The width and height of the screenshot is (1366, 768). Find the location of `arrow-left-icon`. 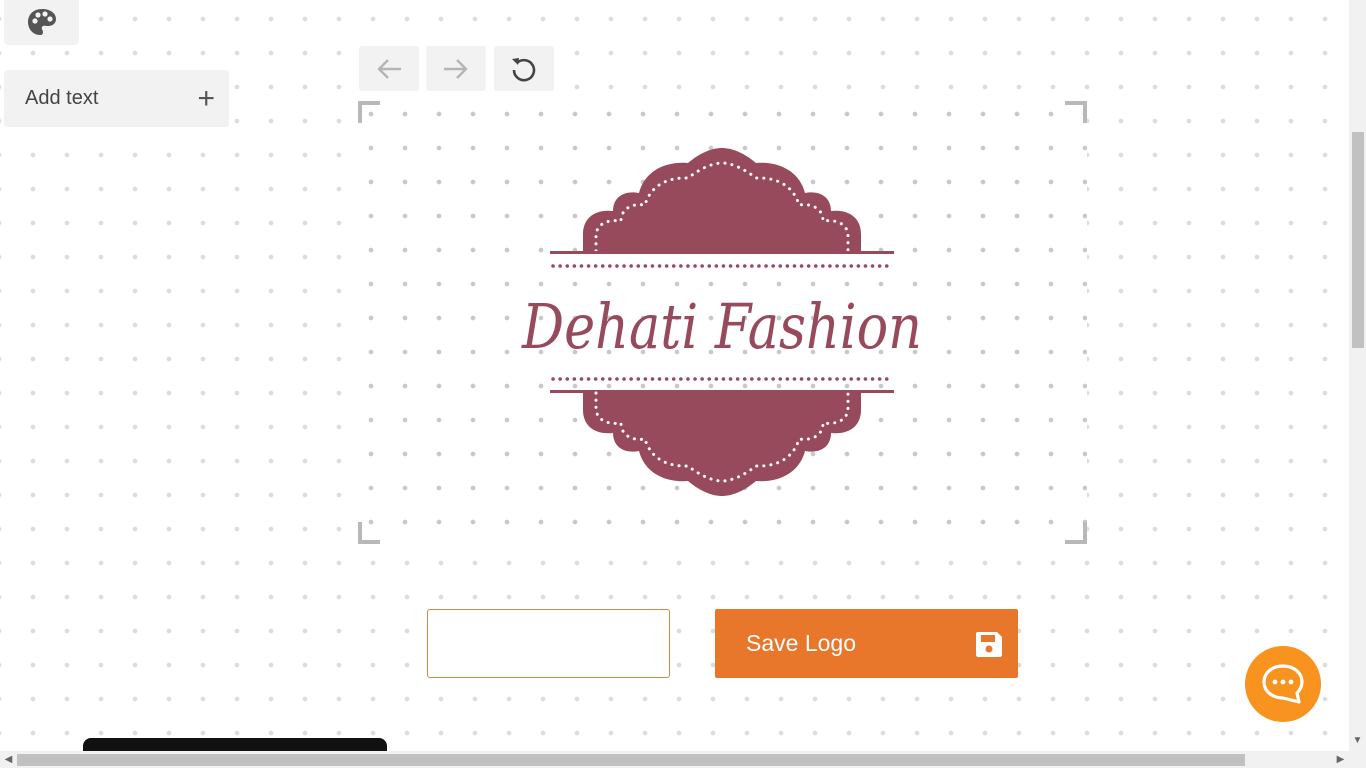

arrow-left-icon is located at coordinates (389, 68).